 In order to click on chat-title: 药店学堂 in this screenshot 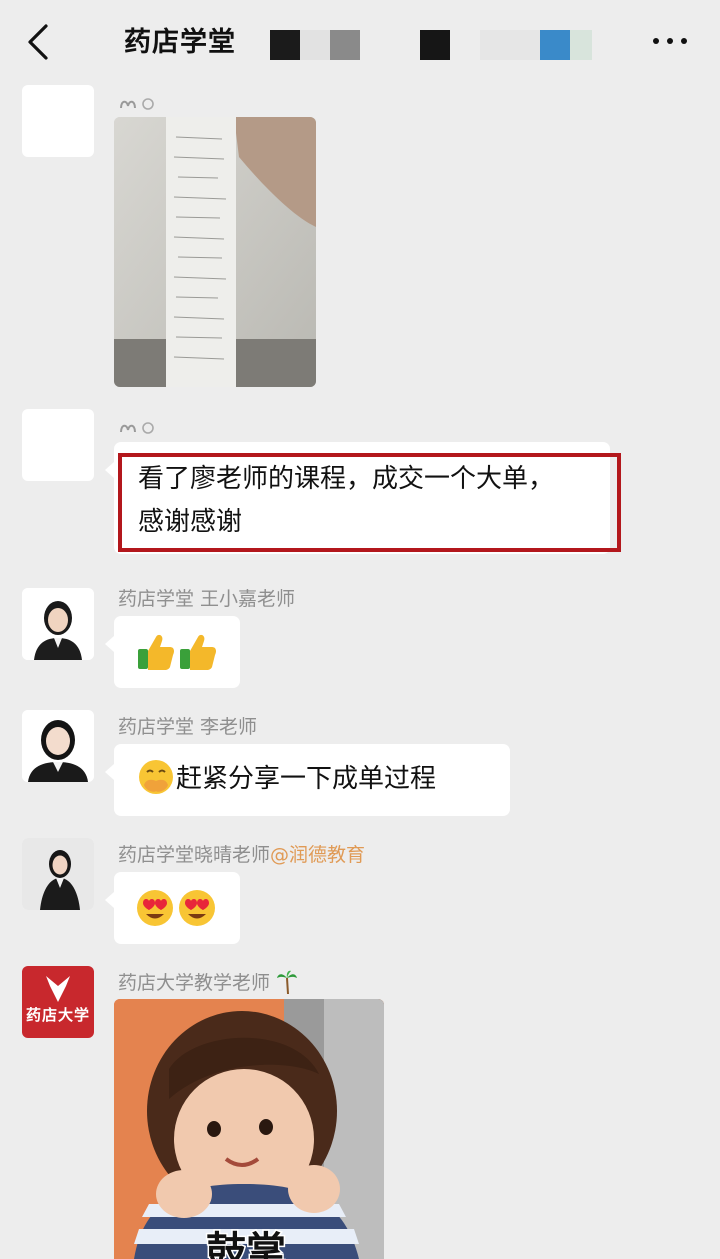, I will do `click(180, 42)`.